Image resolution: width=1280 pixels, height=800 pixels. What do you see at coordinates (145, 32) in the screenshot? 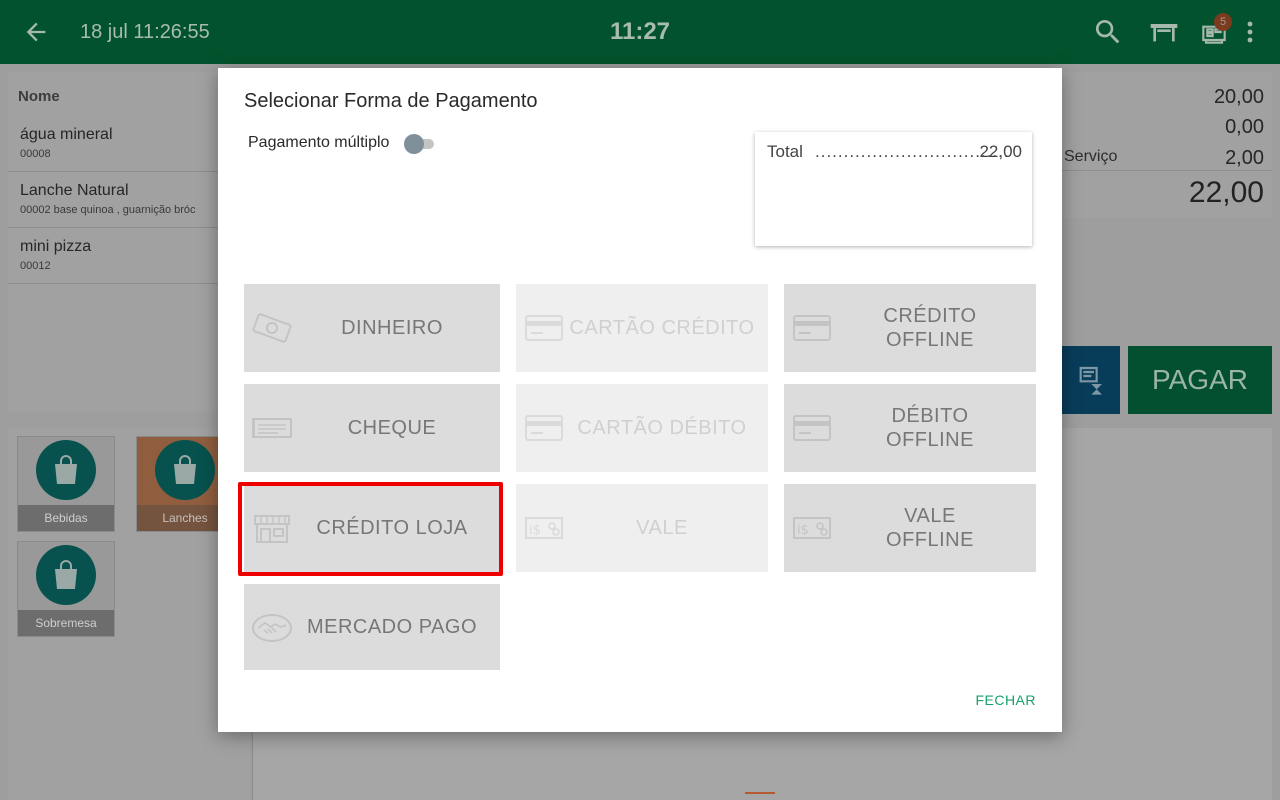
I see `date-time-label: 18 jul 11:26:55` at bounding box center [145, 32].